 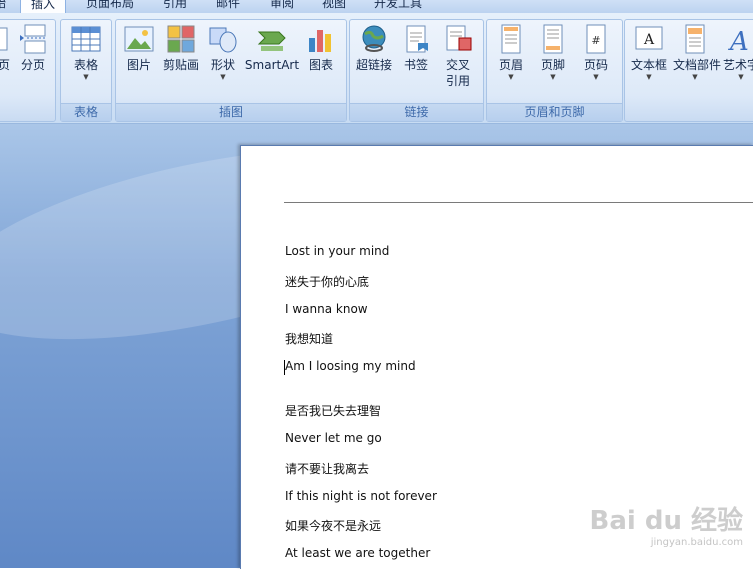 I want to click on header-label: 页眉, so click(x=510, y=65).